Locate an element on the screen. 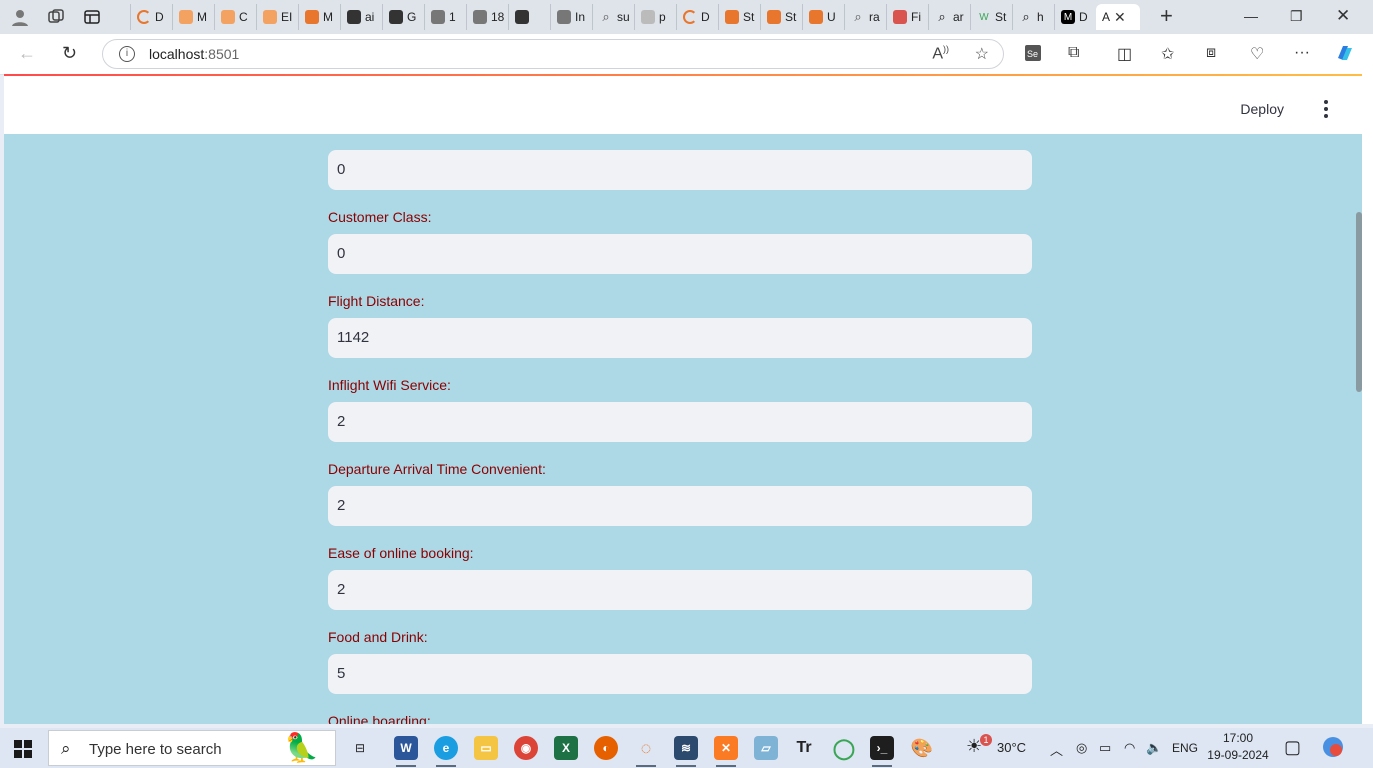  split-screen-icon: ◫ is located at coordinates (1124, 54).